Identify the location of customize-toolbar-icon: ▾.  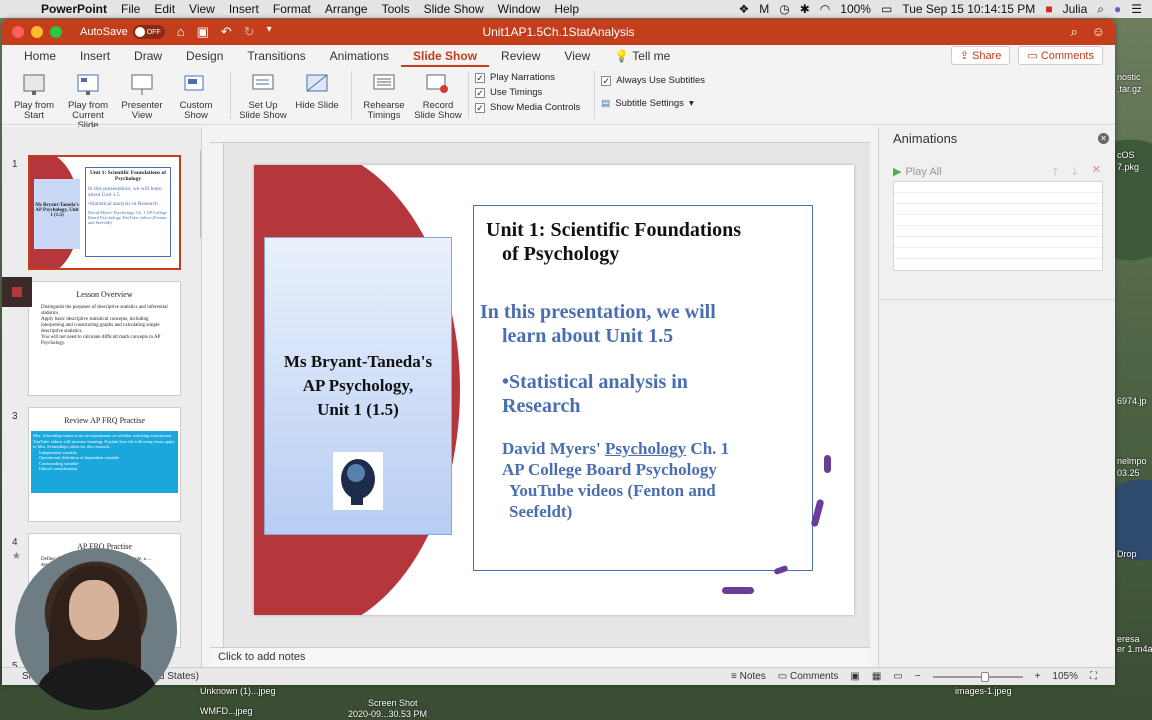
(269, 32).